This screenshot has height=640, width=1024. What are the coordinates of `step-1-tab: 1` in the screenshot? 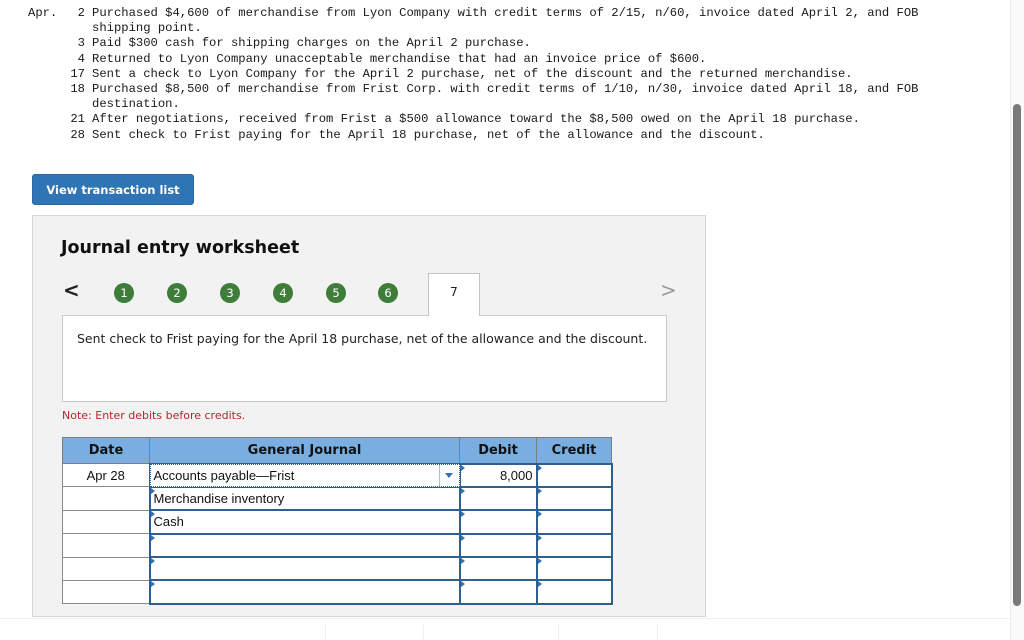 It's located at (124, 293).